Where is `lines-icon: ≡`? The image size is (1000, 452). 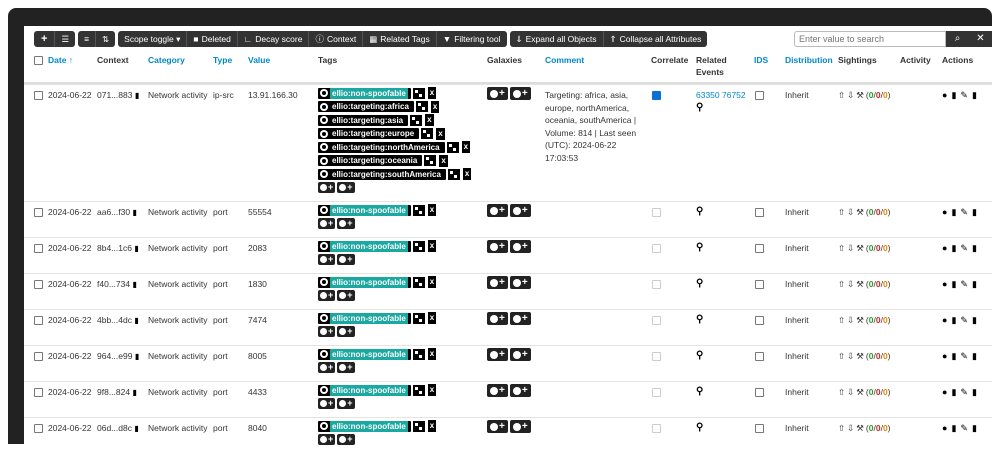 lines-icon: ≡ is located at coordinates (87, 39).